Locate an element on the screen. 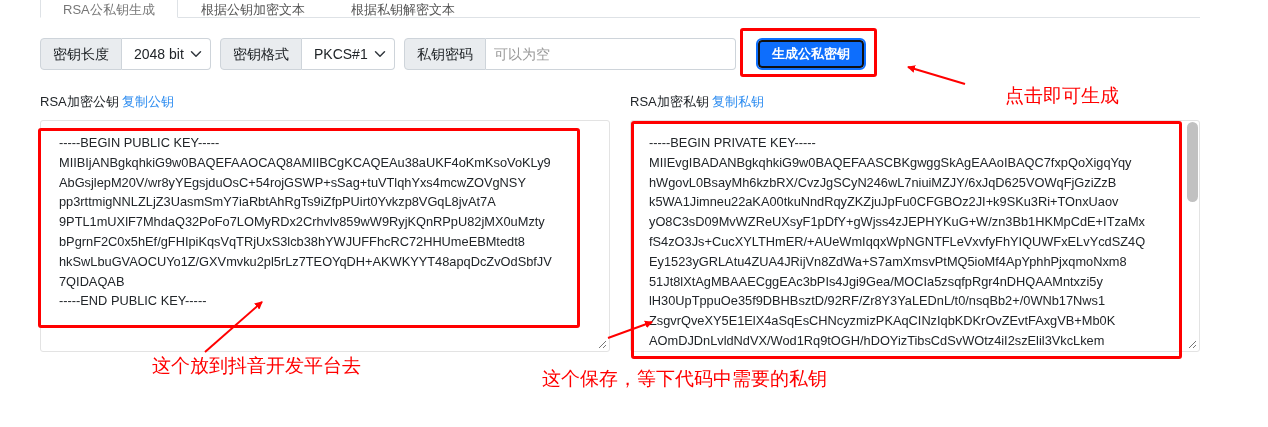 The image size is (1268, 427). field-label: 密钥长度 is located at coordinates (81, 54).